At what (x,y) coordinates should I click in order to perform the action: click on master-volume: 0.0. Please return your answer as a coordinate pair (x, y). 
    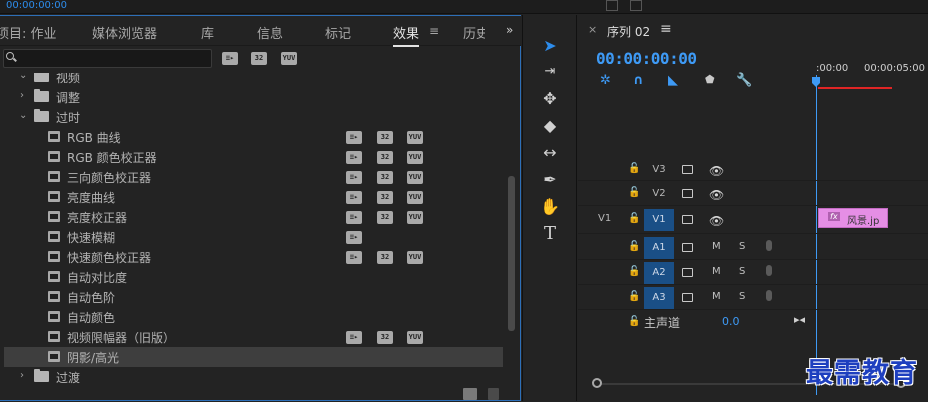
    Looking at the image, I should click on (731, 321).